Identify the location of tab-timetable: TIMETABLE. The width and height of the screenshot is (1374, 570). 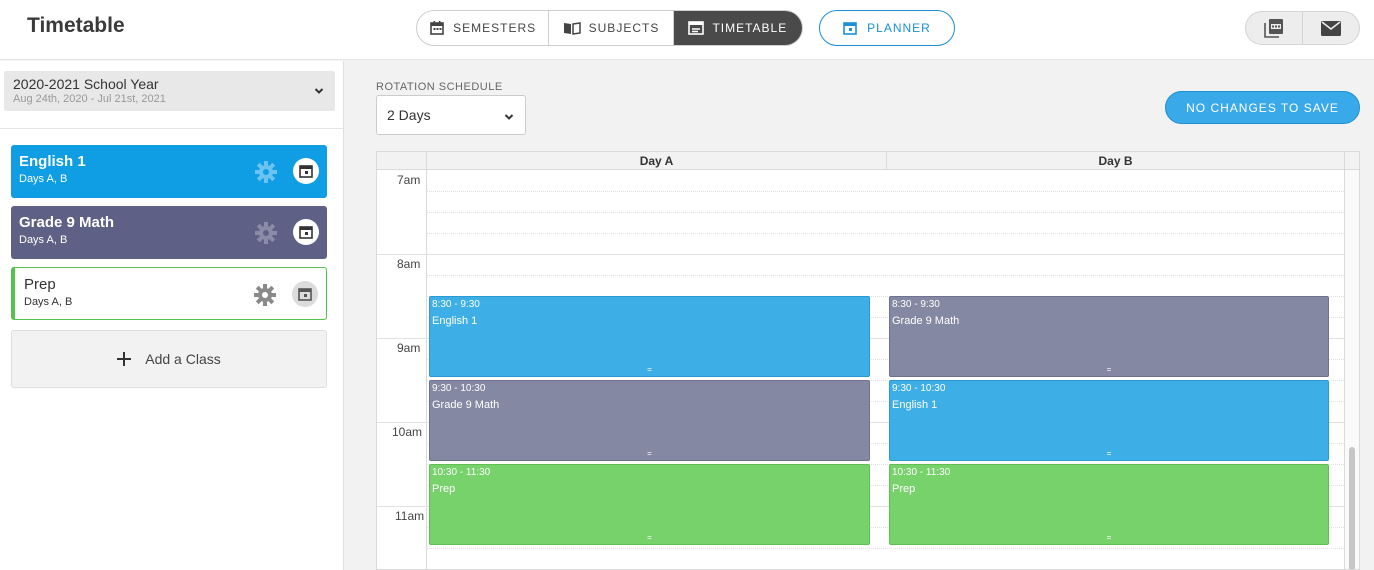
(737, 28).